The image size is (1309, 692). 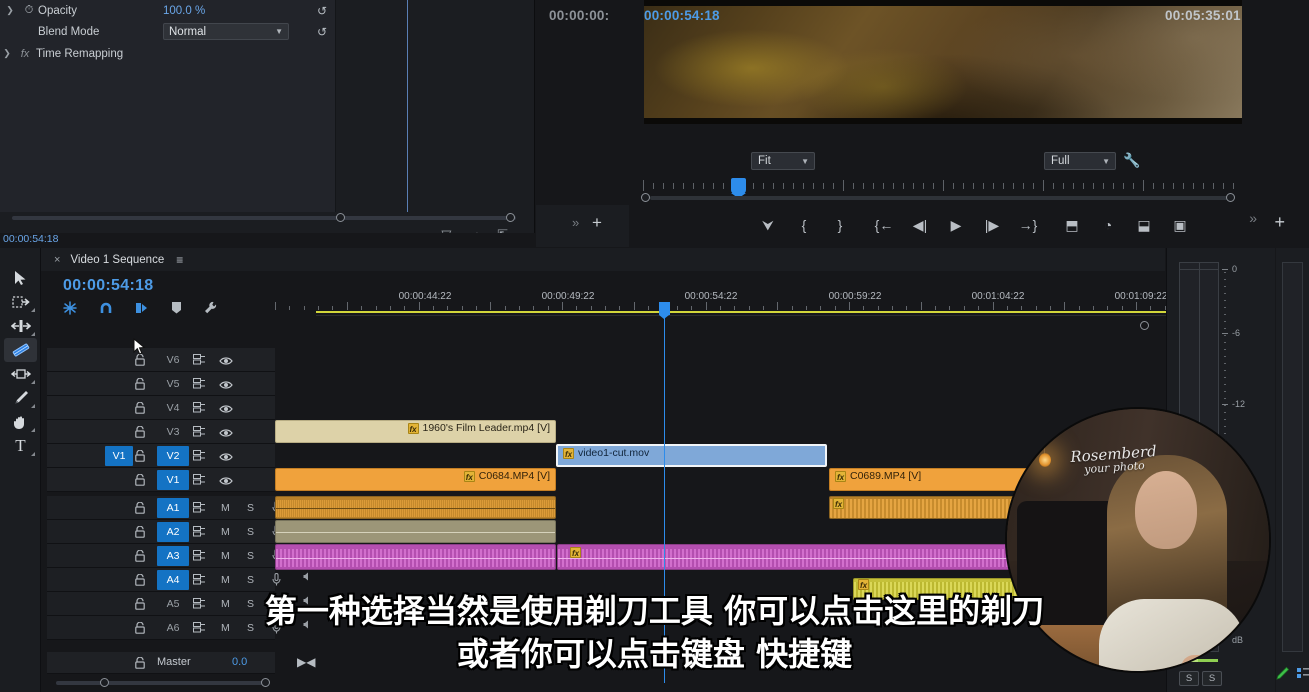 I want to click on reset-icon-blend-mode: ↺, so click(x=322, y=32).